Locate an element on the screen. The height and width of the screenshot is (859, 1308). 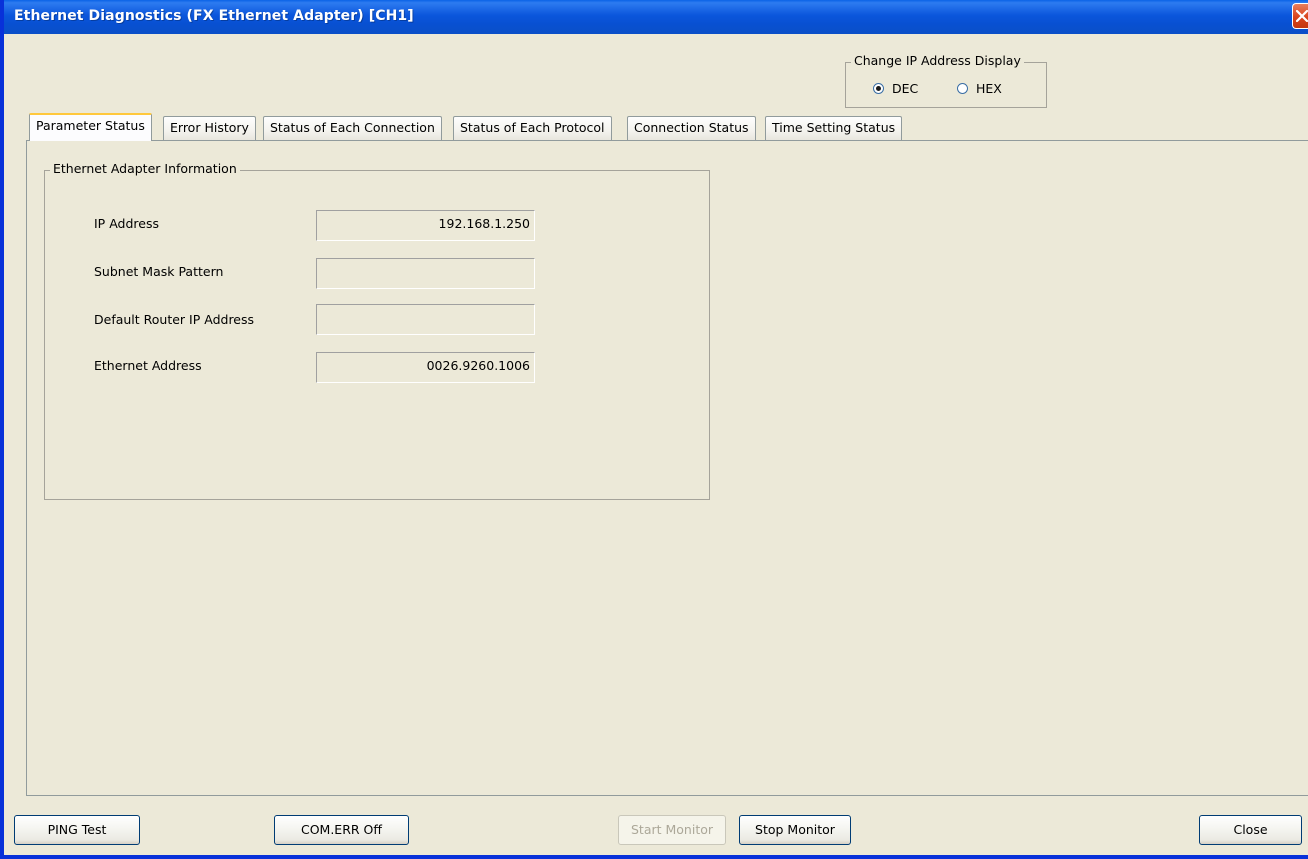
tab-error-history: Error History is located at coordinates (209, 128).